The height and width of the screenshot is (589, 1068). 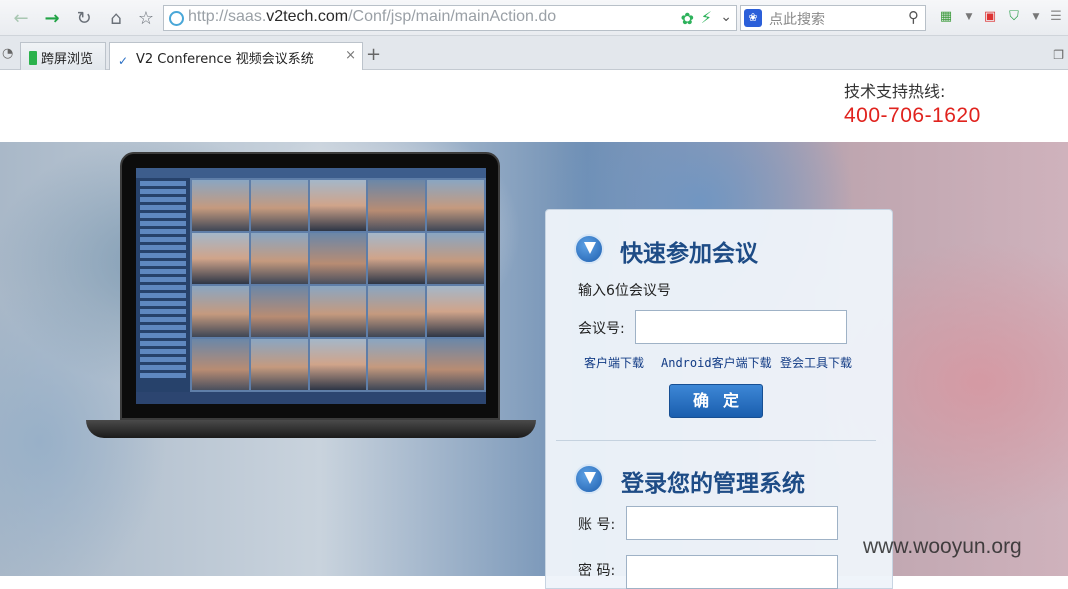 What do you see at coordinates (350, 55) in the screenshot?
I see `close-icon: ×` at bounding box center [350, 55].